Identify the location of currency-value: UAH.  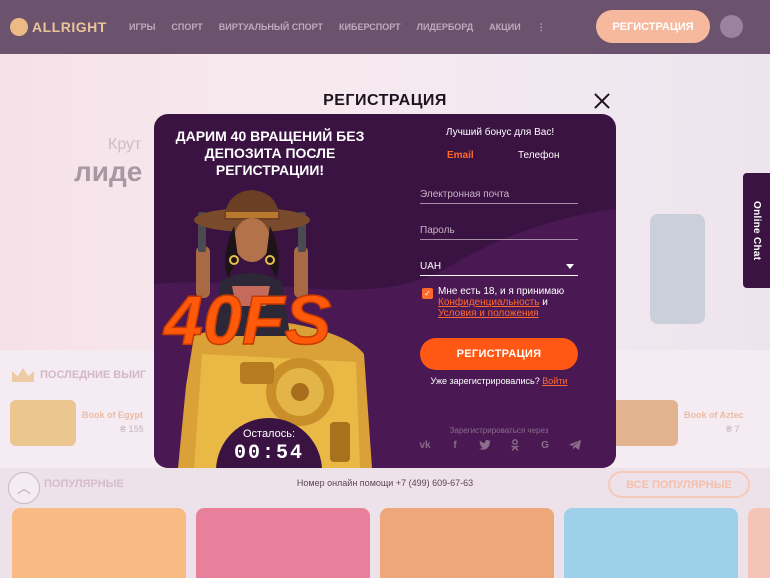
(431, 266).